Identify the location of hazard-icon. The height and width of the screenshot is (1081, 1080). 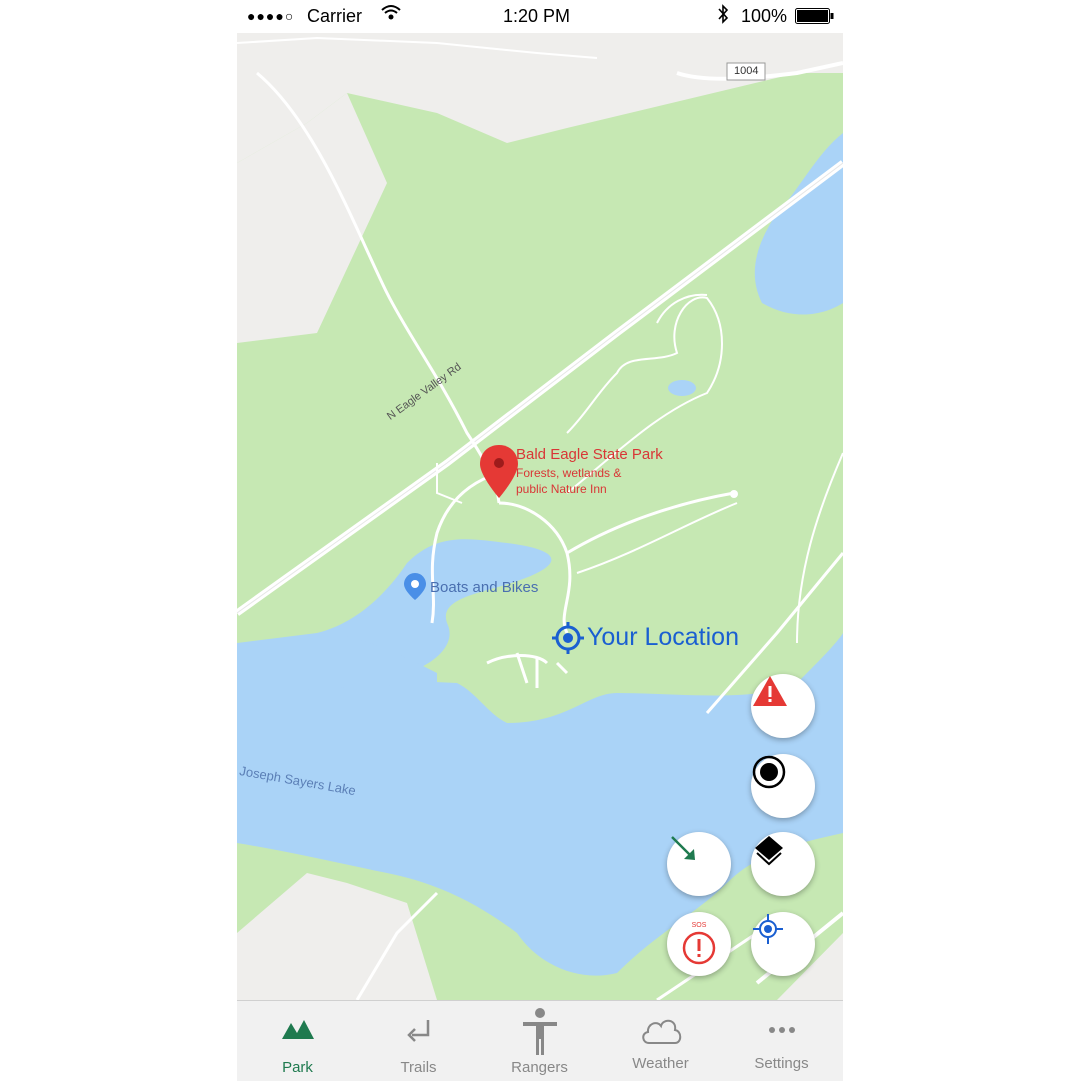
(770, 691).